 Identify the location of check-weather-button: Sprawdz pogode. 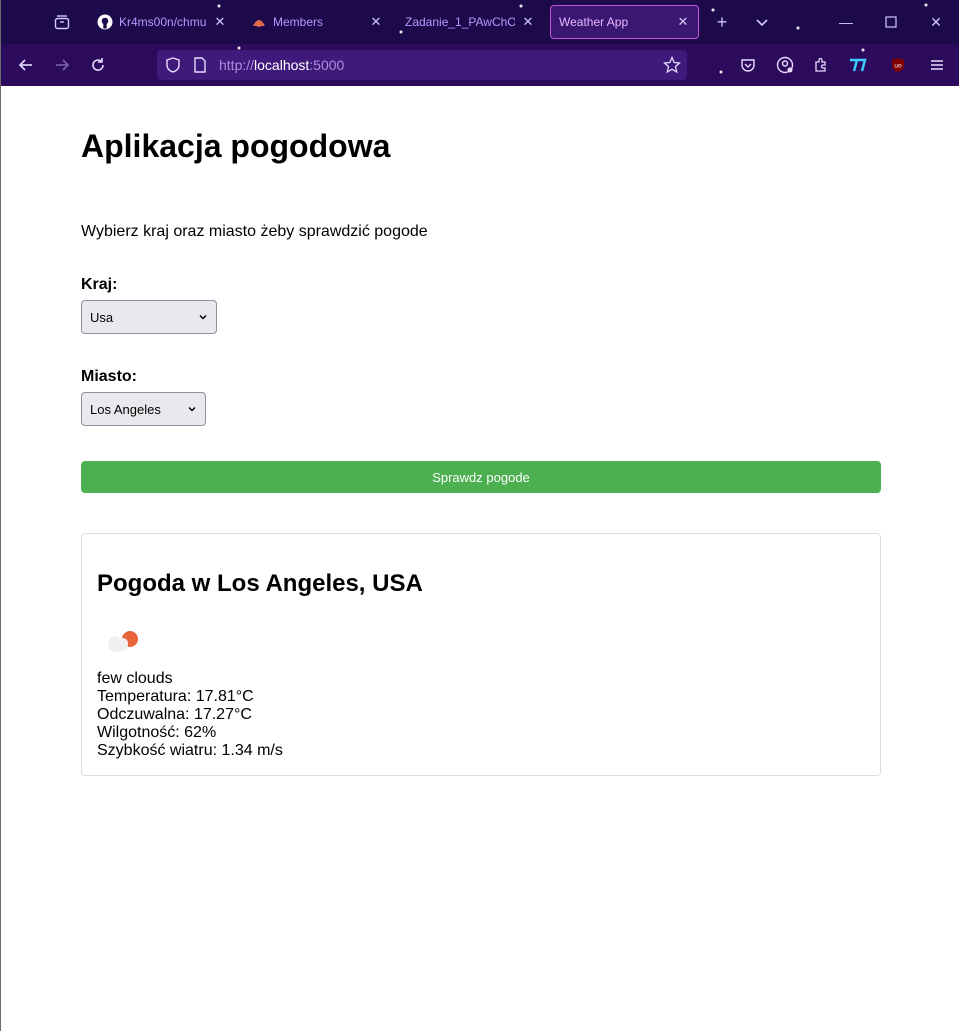
(481, 477).